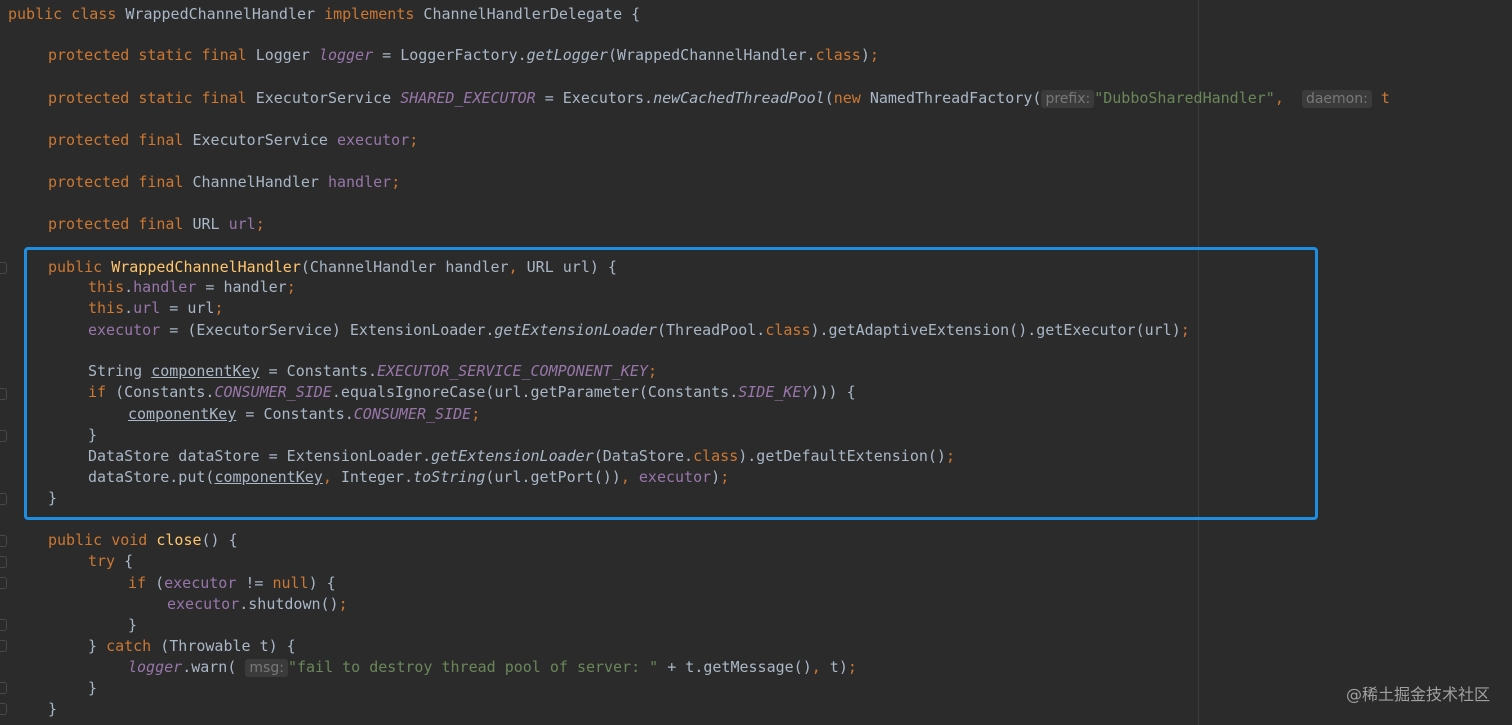  I want to click on code-token: newCachedThreadPool, so click(739, 98).